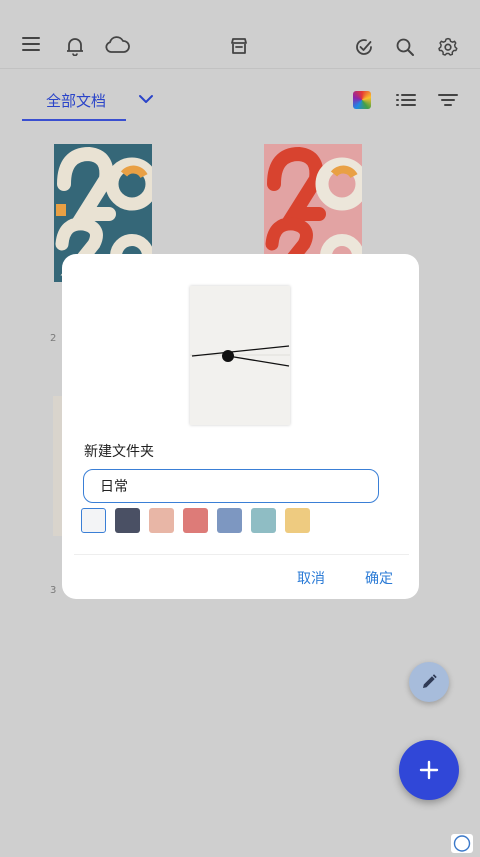 Image resolution: width=480 pixels, height=857 pixels. Describe the element at coordinates (119, 452) in the screenshot. I see `dialog-title: 新建文件夹` at that location.